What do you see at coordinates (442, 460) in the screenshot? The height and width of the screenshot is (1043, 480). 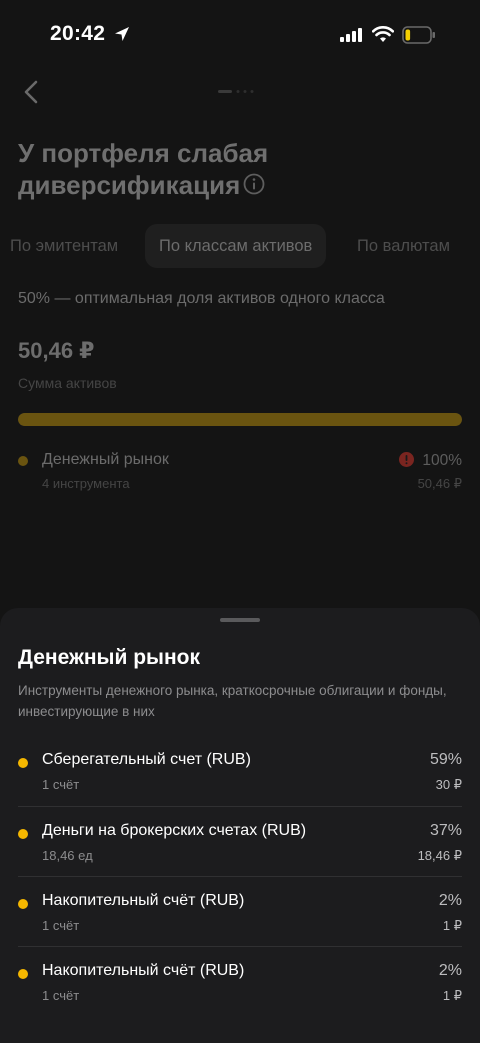 I see `asset-class-percent: 100%` at bounding box center [442, 460].